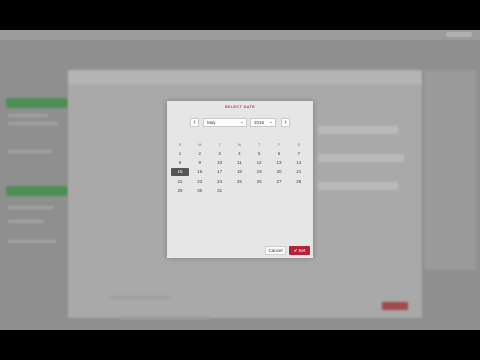 This screenshot has height=360, width=480. I want to click on weekday-header: W, so click(239, 145).